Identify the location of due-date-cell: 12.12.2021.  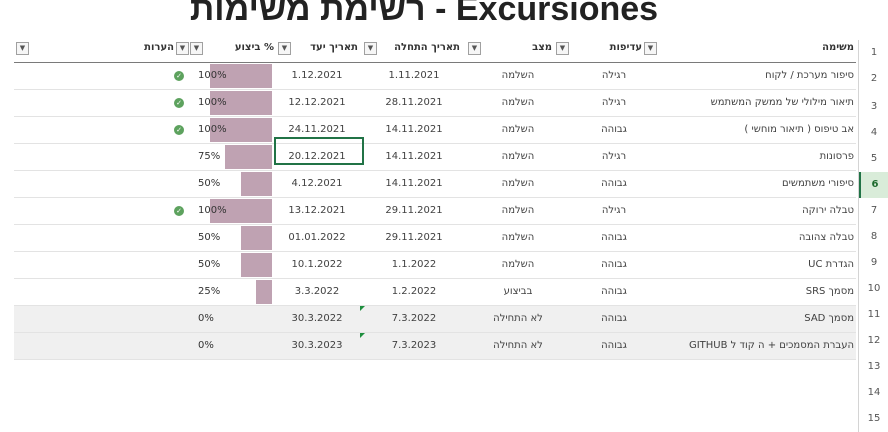
(317, 103).